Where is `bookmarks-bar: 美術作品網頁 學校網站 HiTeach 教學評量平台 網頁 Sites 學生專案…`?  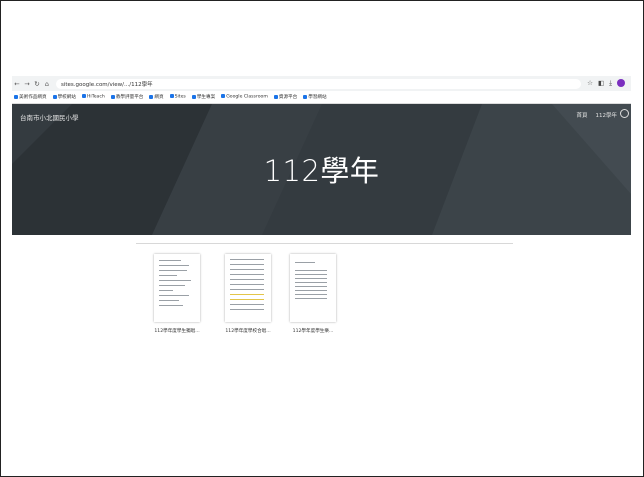 bookmarks-bar: 美術作品網頁 學校網站 HiTeach 教學評量平台 網頁 Sites 學生專案… is located at coordinates (321, 97).